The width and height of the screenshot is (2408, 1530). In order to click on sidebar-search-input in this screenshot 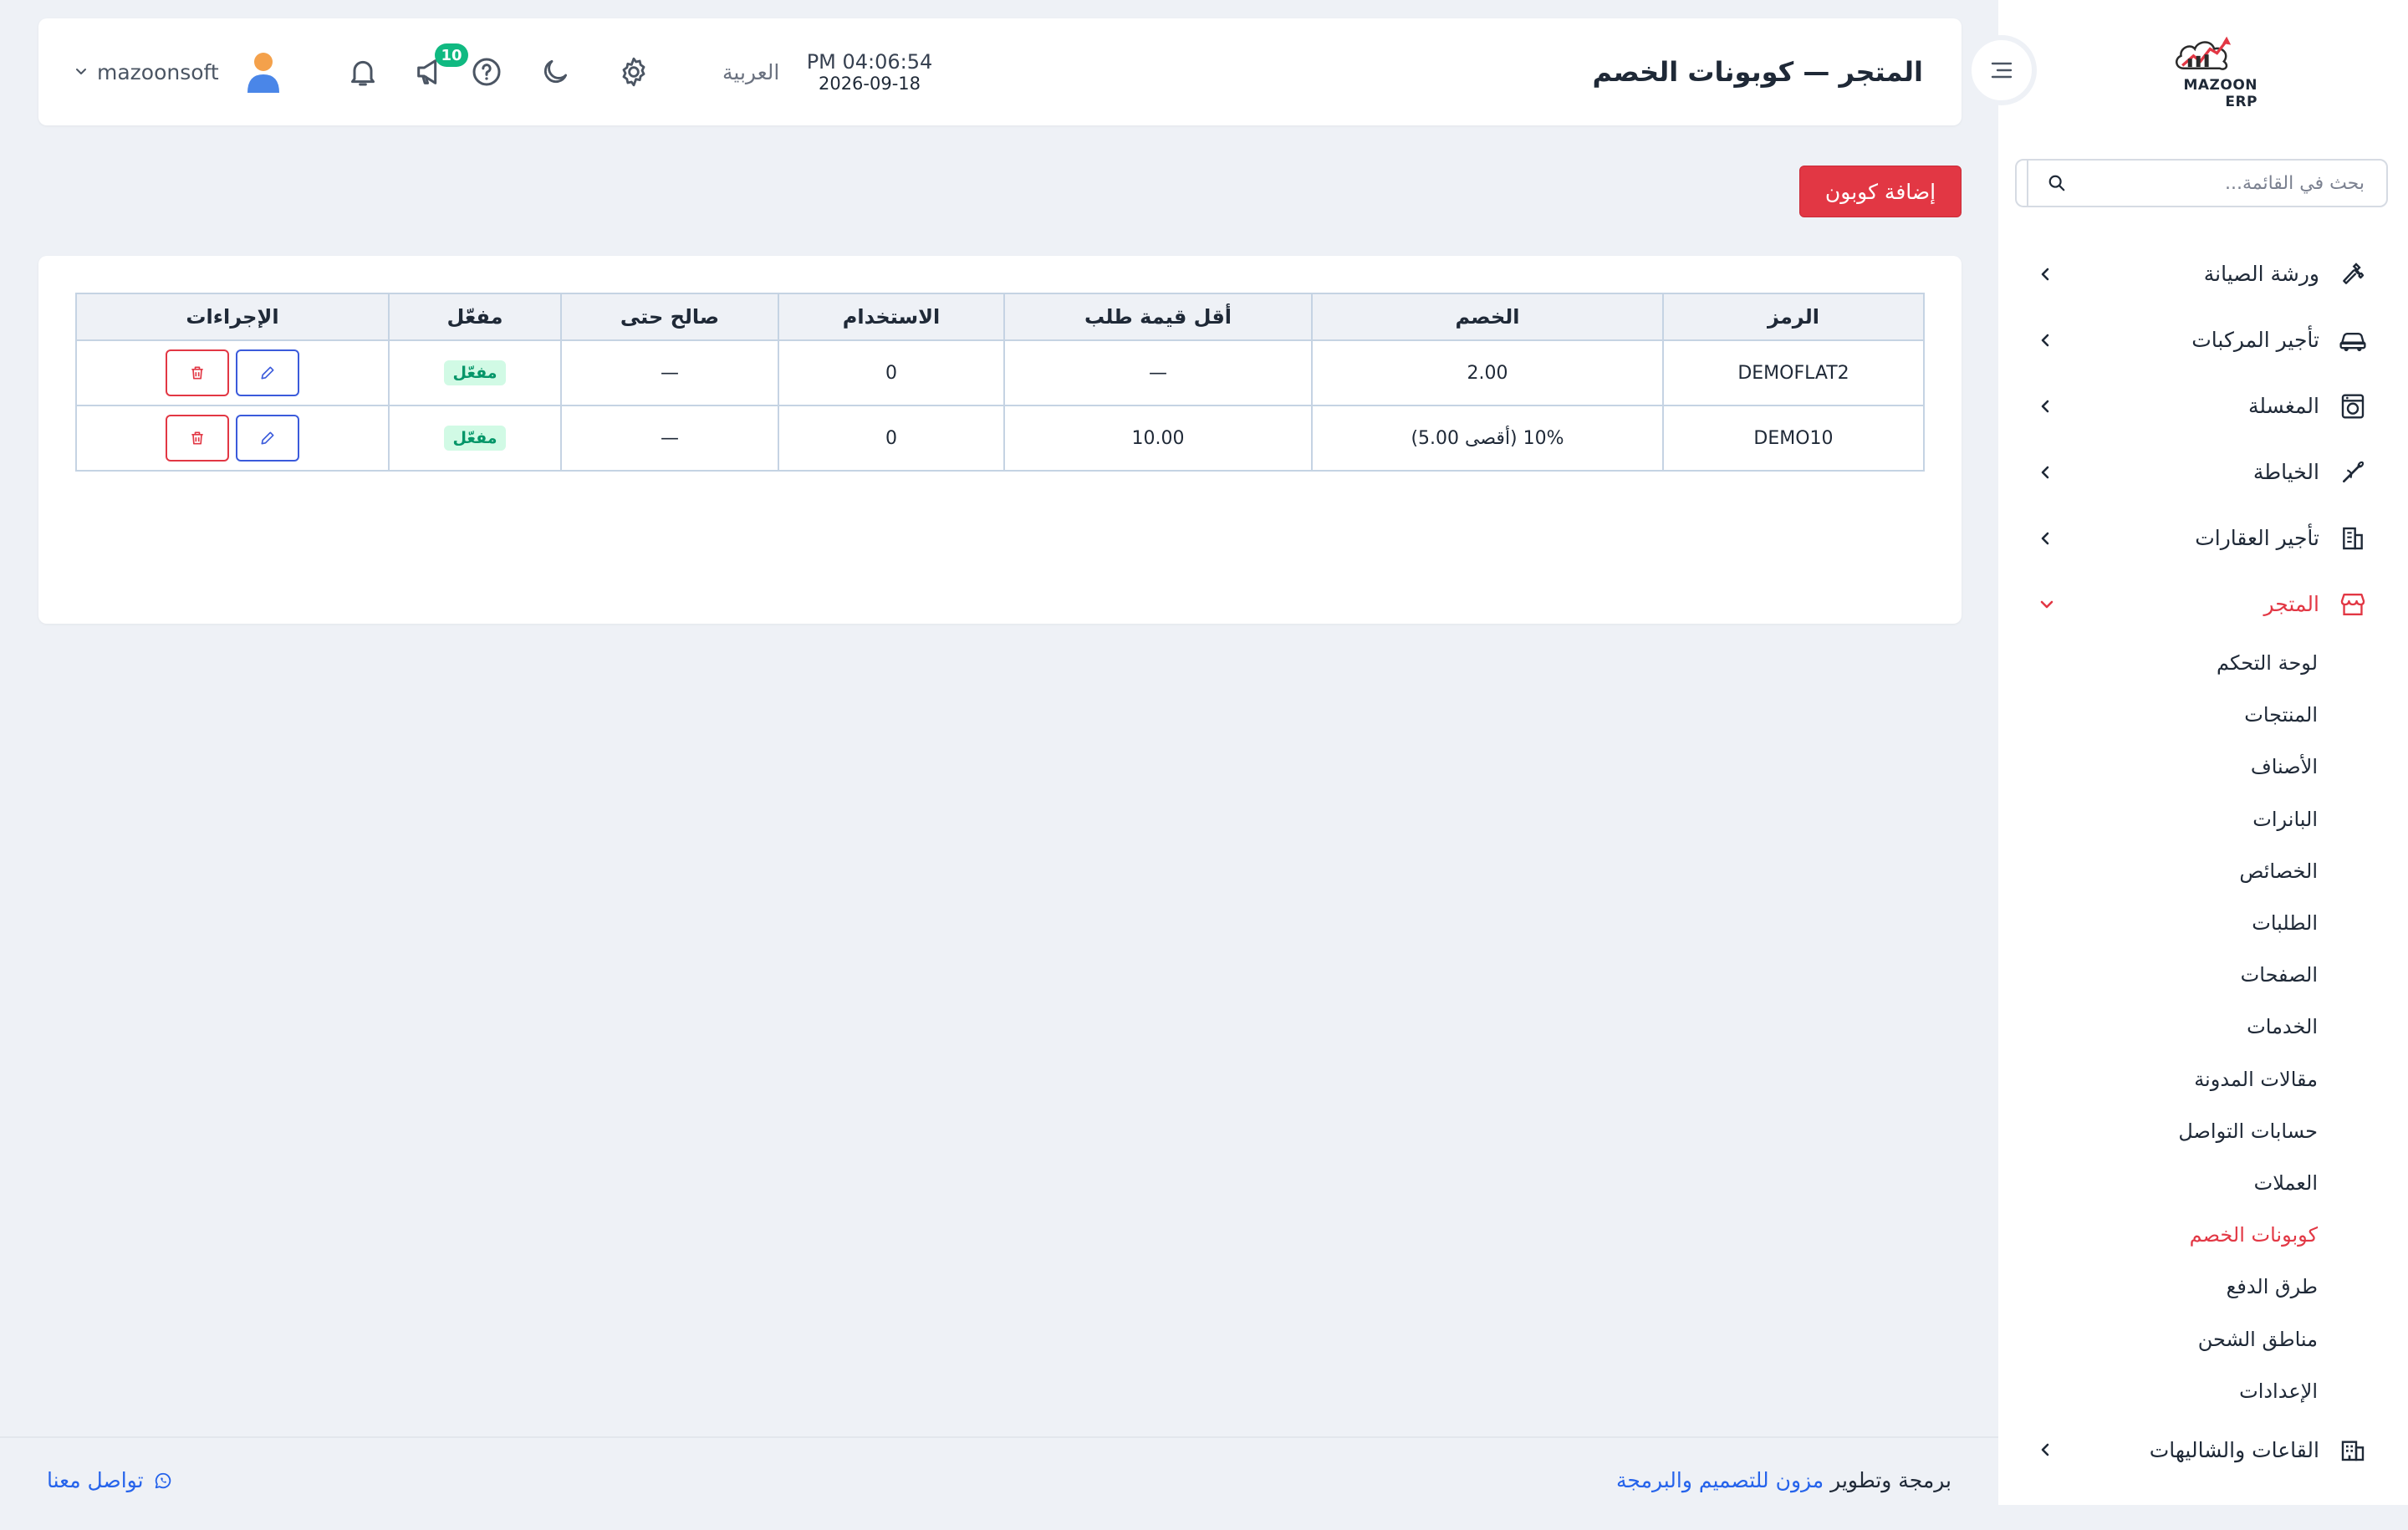, I will do `click(2235, 183)`.